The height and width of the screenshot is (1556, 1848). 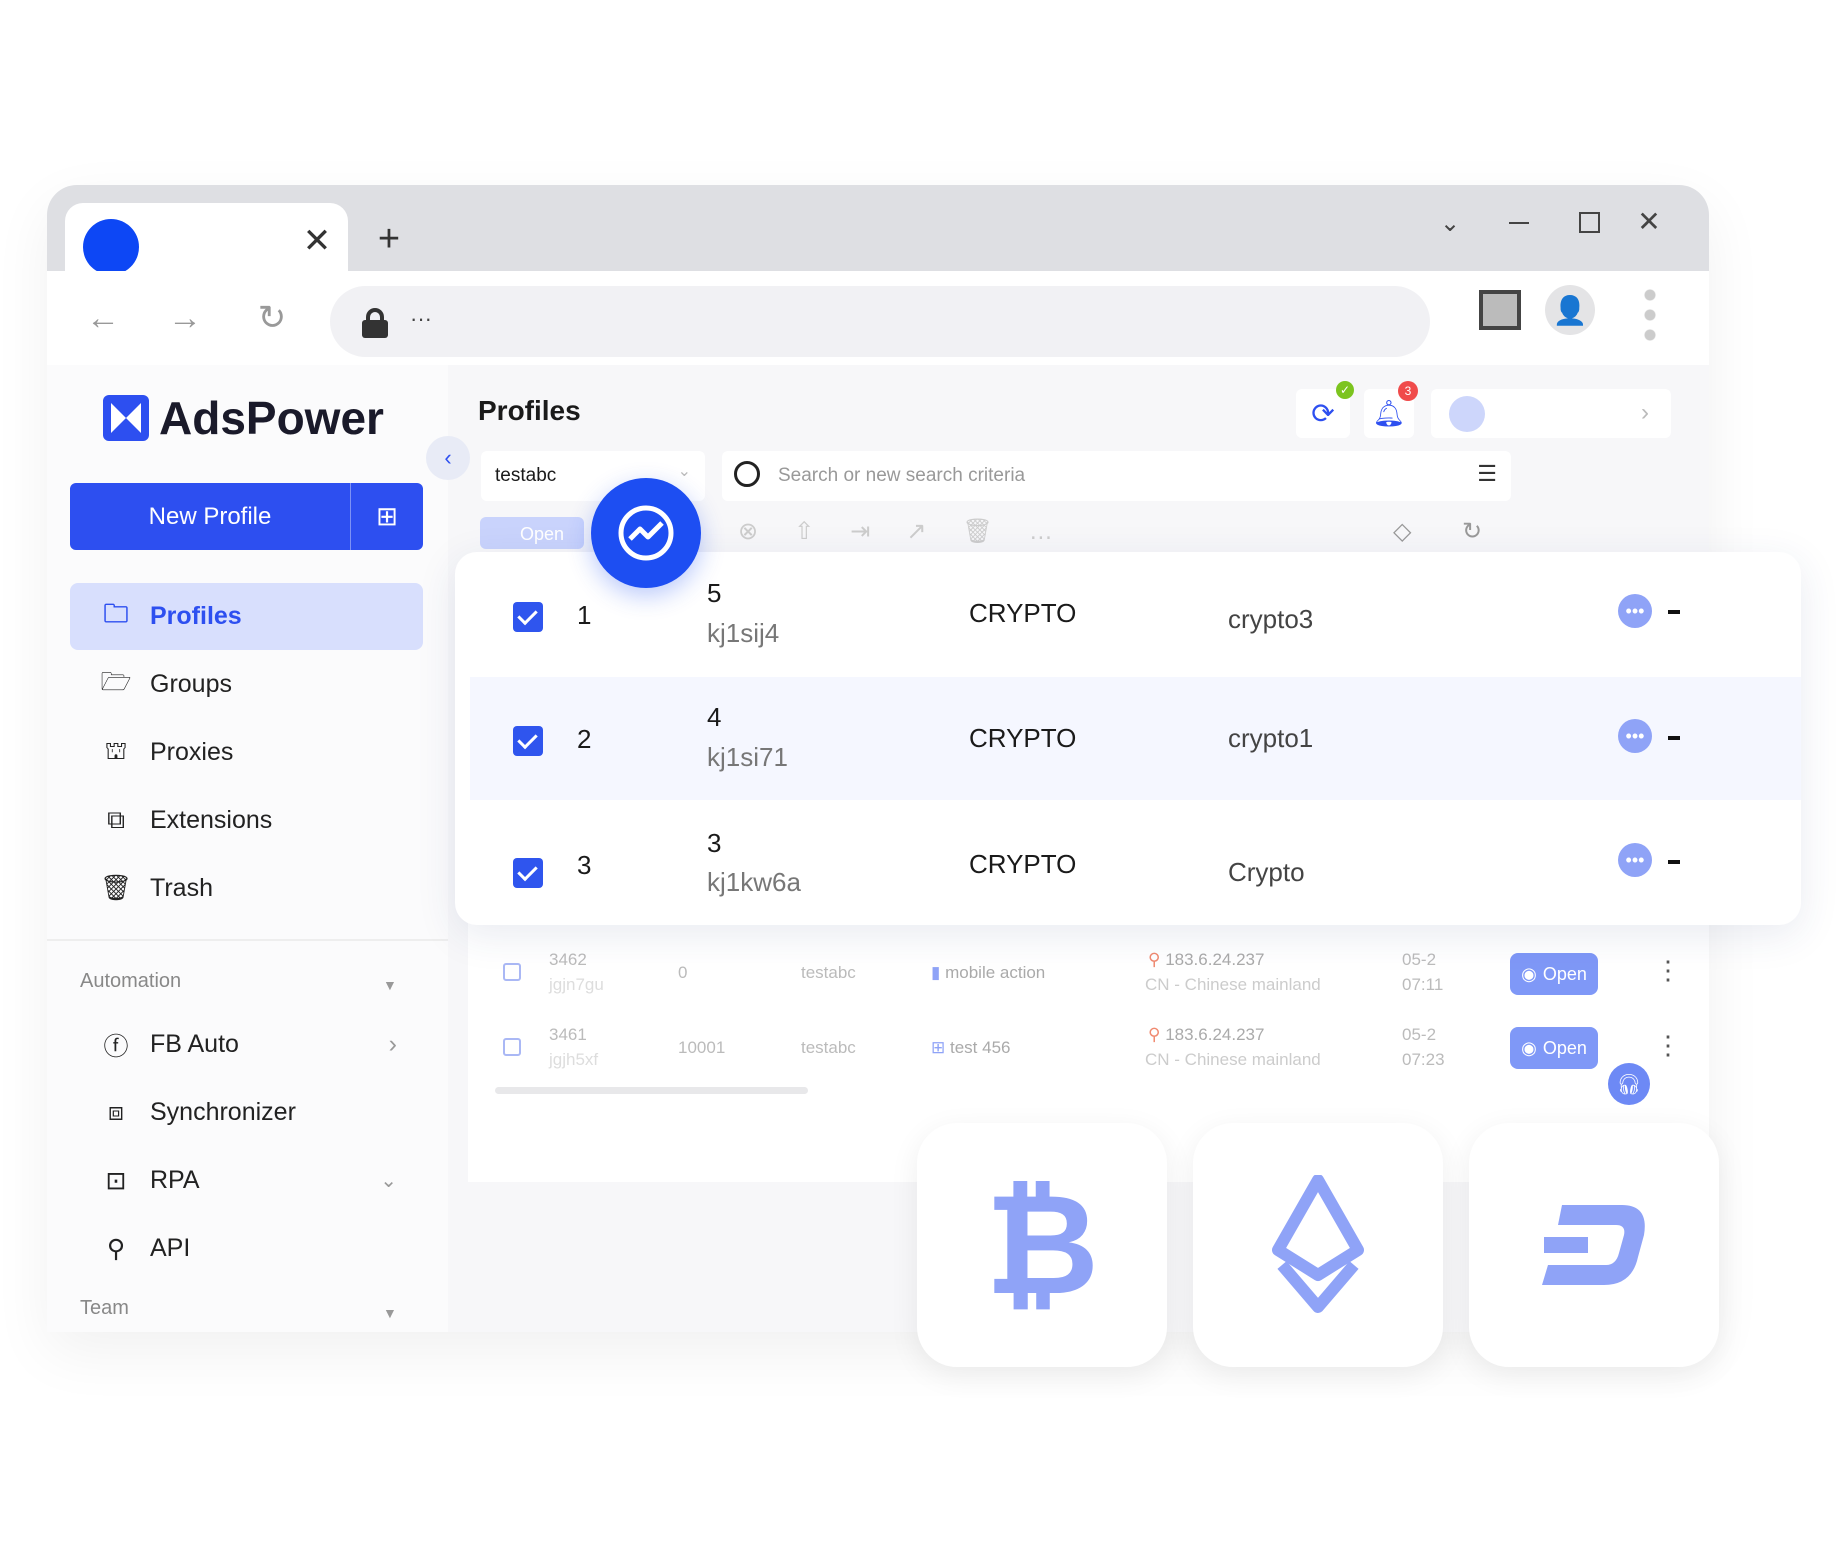 What do you see at coordinates (743, 633) in the screenshot?
I see `profile-id: kj1sij4` at bounding box center [743, 633].